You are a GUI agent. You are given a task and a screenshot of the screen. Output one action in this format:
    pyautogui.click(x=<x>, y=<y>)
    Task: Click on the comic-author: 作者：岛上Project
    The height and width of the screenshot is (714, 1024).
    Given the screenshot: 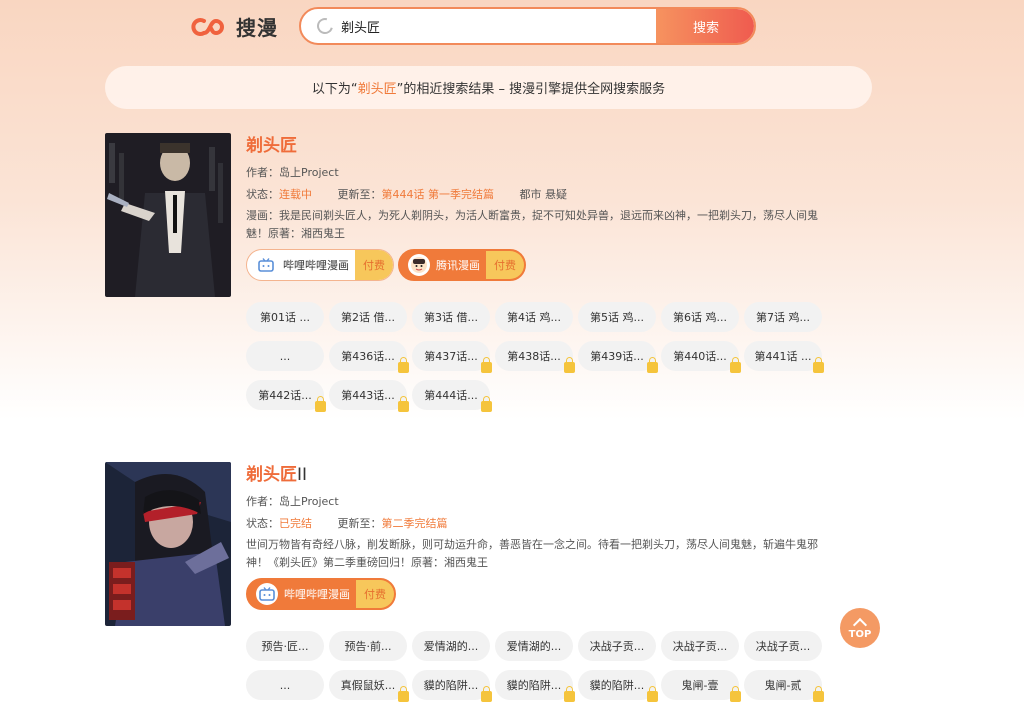 What is the action you would take?
    pyautogui.click(x=541, y=173)
    